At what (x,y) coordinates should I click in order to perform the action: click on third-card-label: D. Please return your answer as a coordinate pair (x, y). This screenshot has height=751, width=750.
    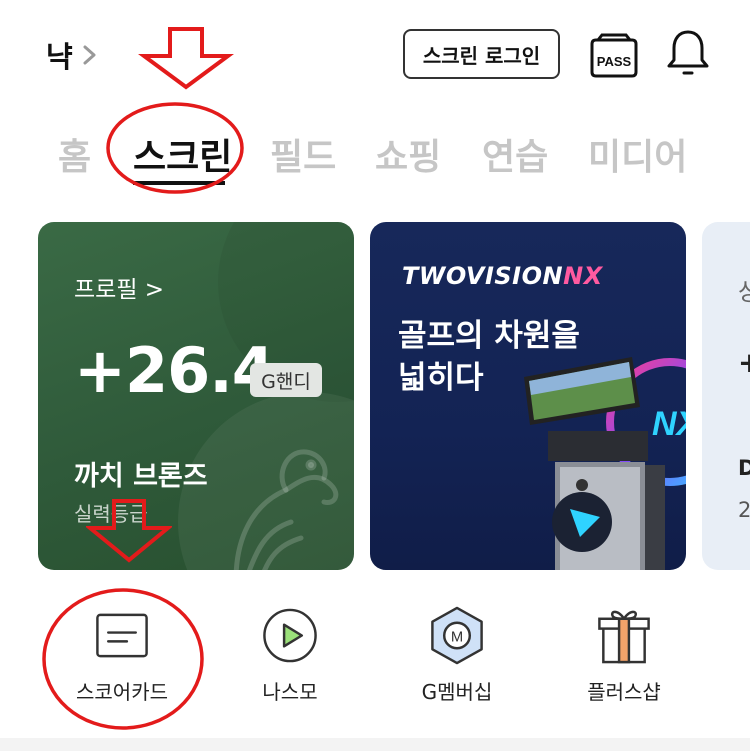
    Looking at the image, I should click on (744, 468).